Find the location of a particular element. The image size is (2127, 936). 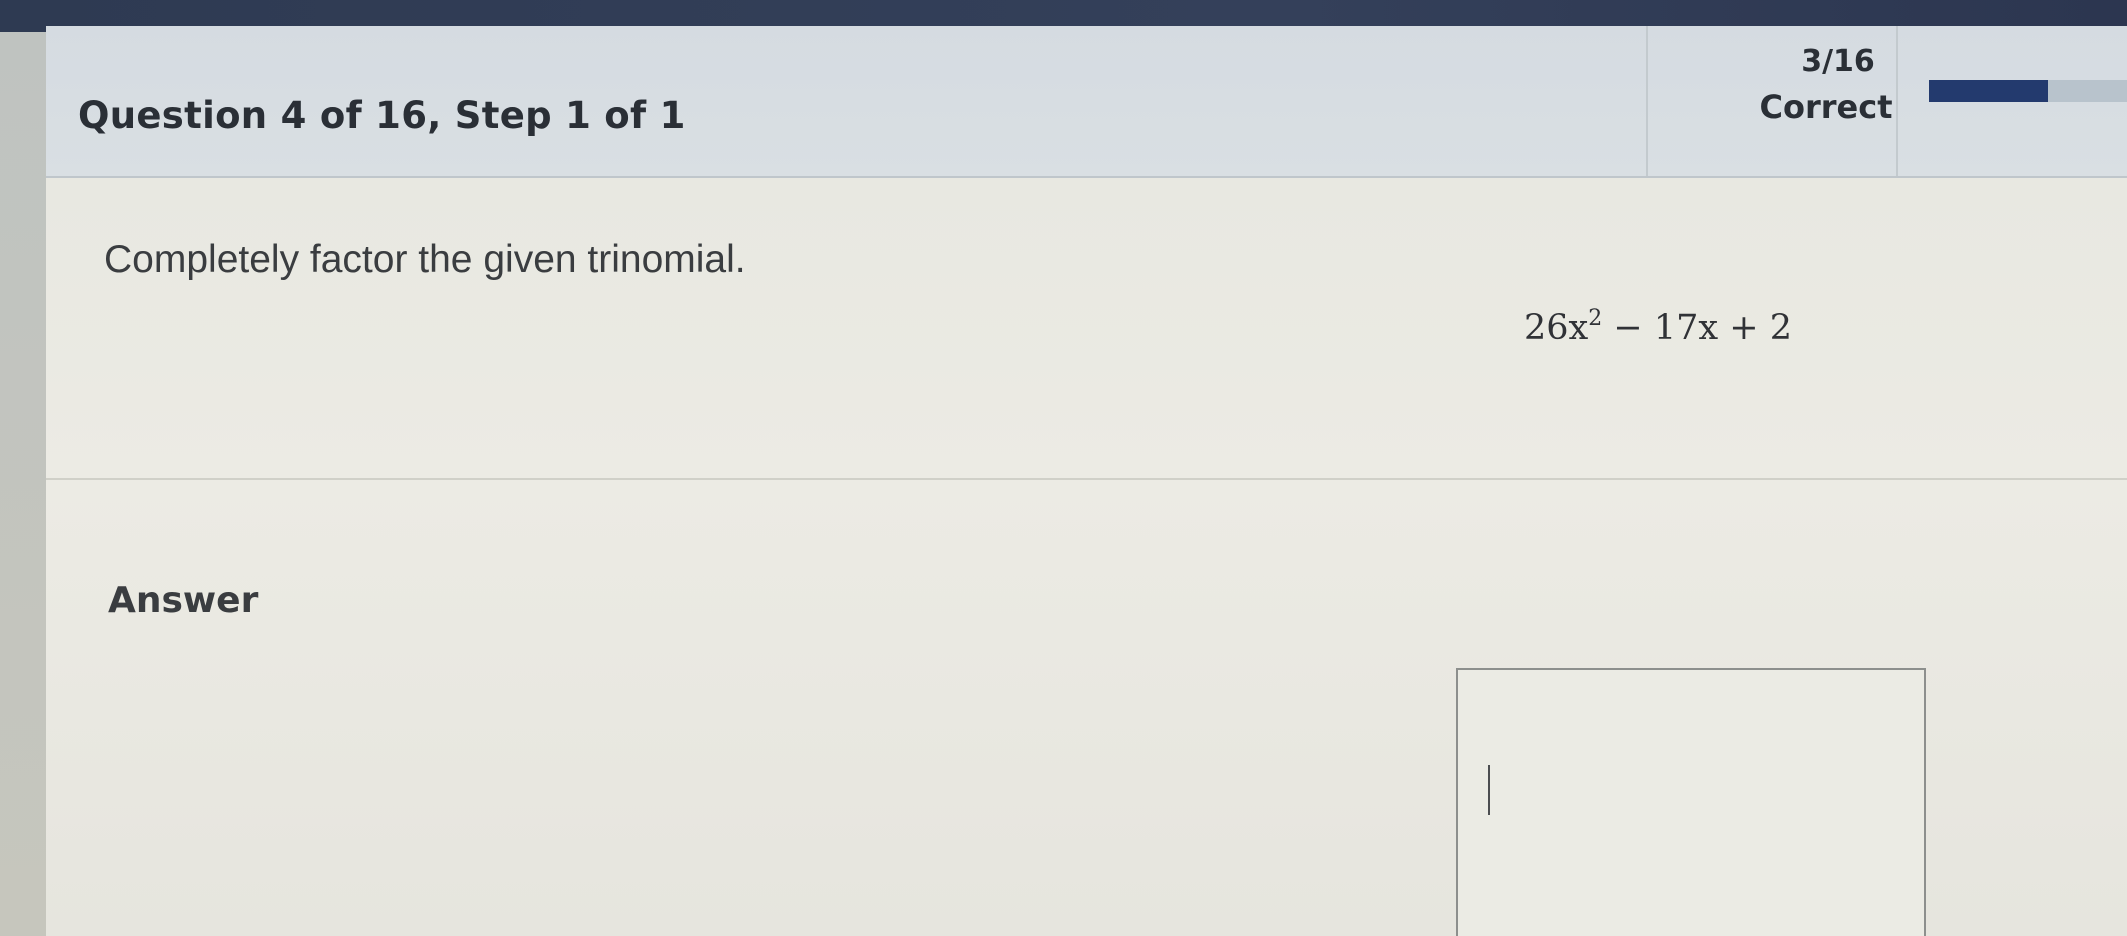

question-prompt: Completely factor the given trinomial. is located at coordinates (425, 259).